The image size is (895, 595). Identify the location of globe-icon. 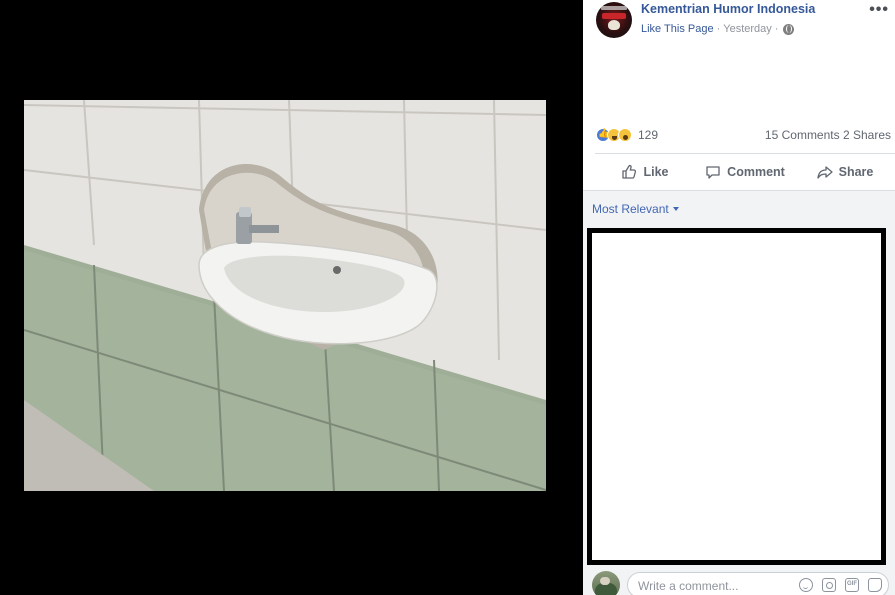
(789, 29).